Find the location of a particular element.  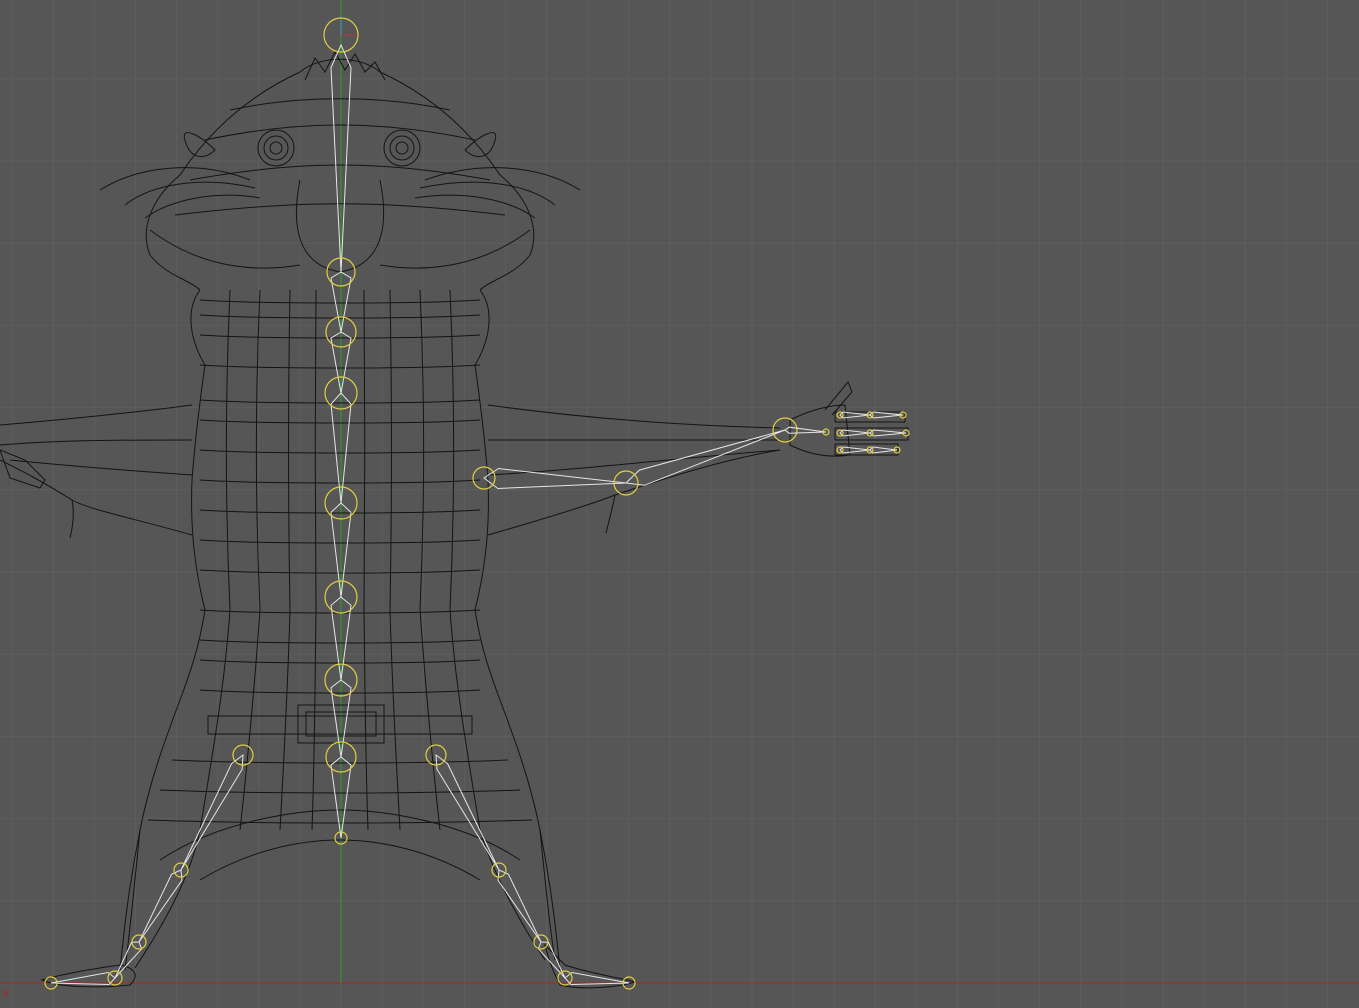

torso-horizontal-rings is located at coordinates (340, 561).